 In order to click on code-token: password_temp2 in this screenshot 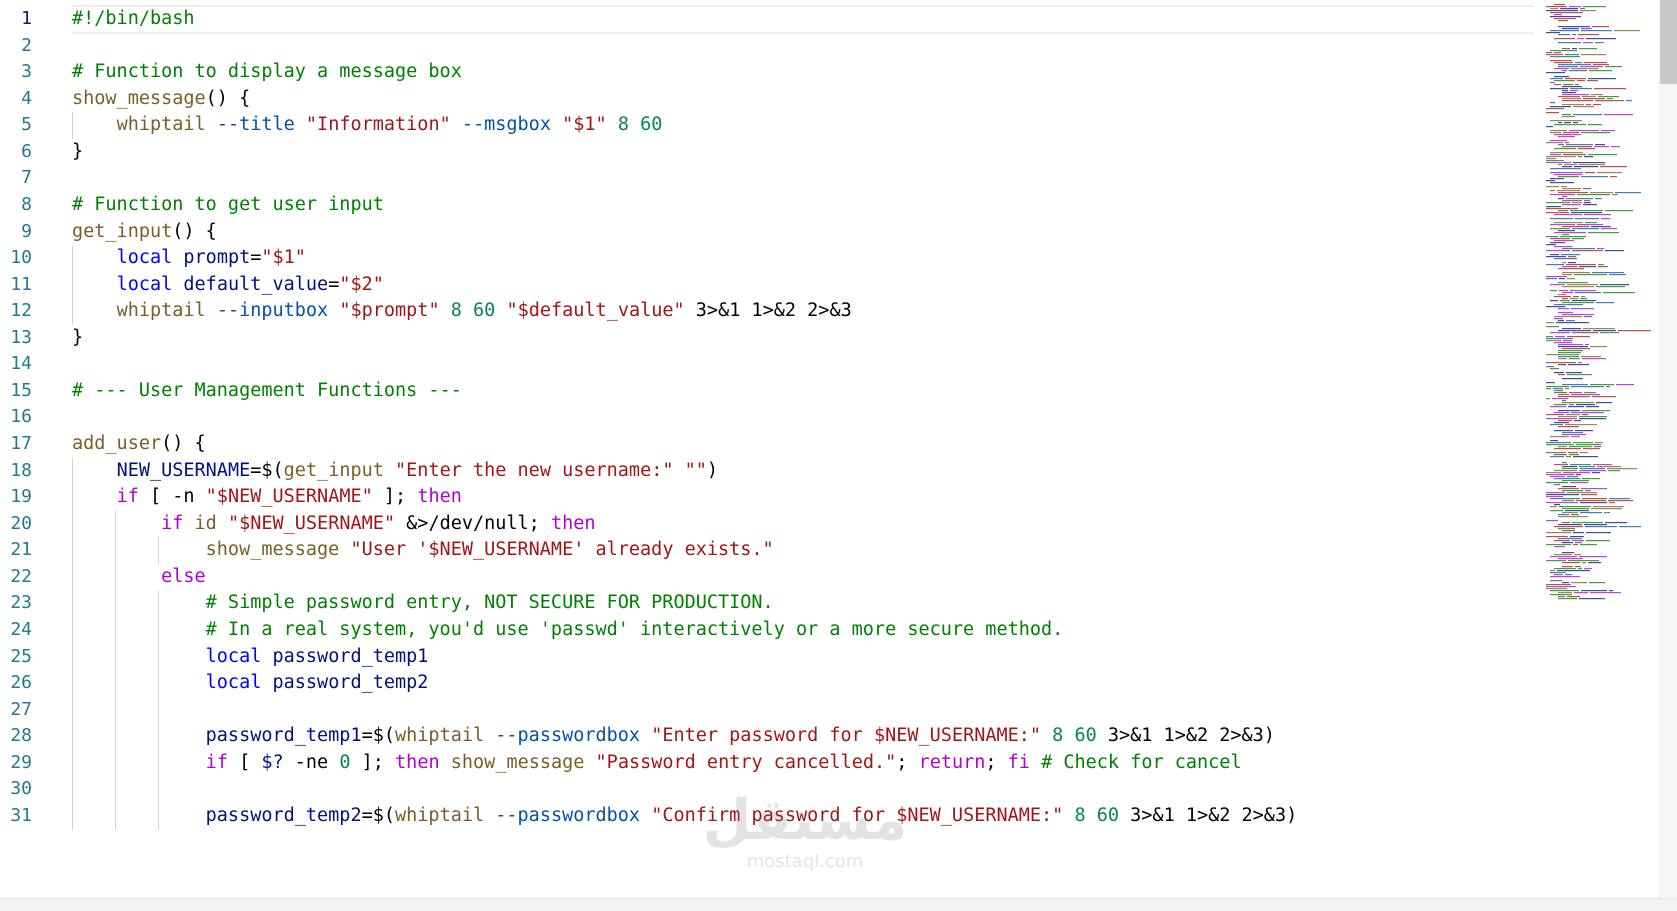, I will do `click(350, 683)`.